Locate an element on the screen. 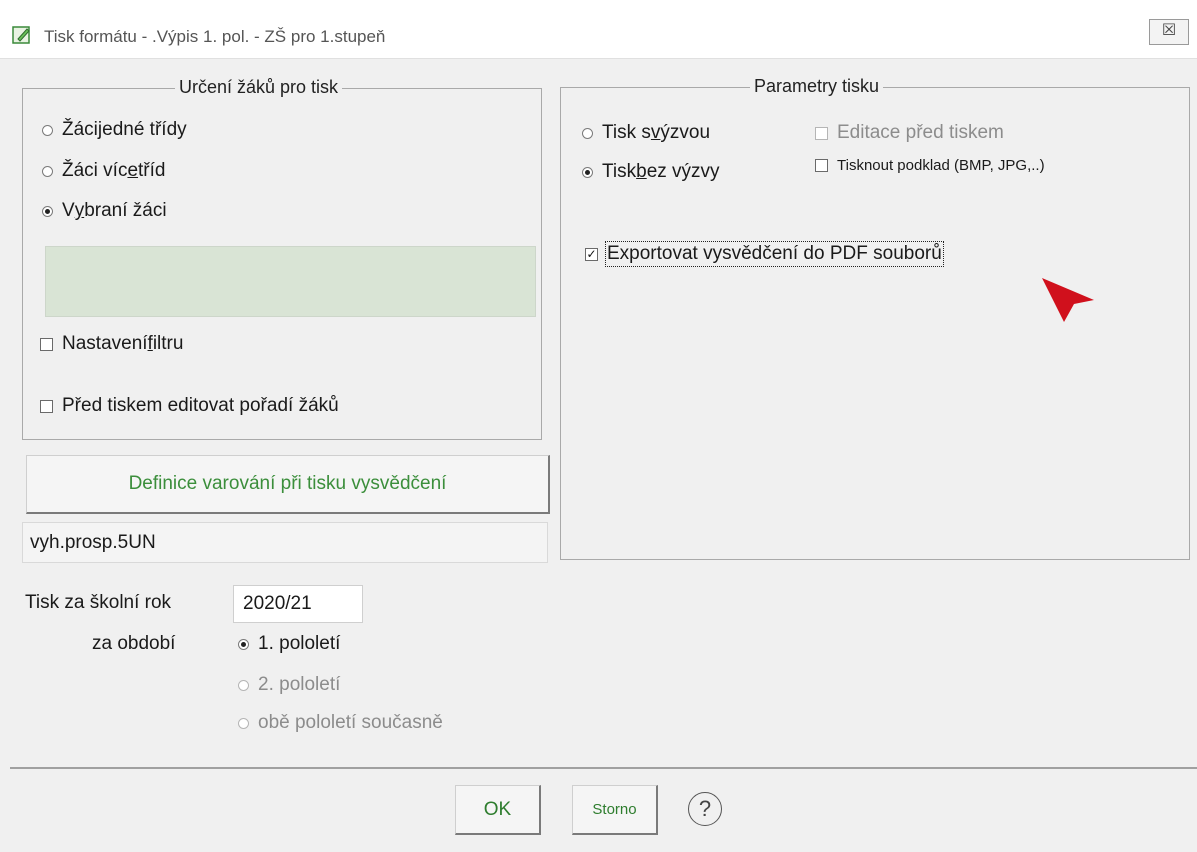  school-year-input: 2020/21 is located at coordinates (298, 604).